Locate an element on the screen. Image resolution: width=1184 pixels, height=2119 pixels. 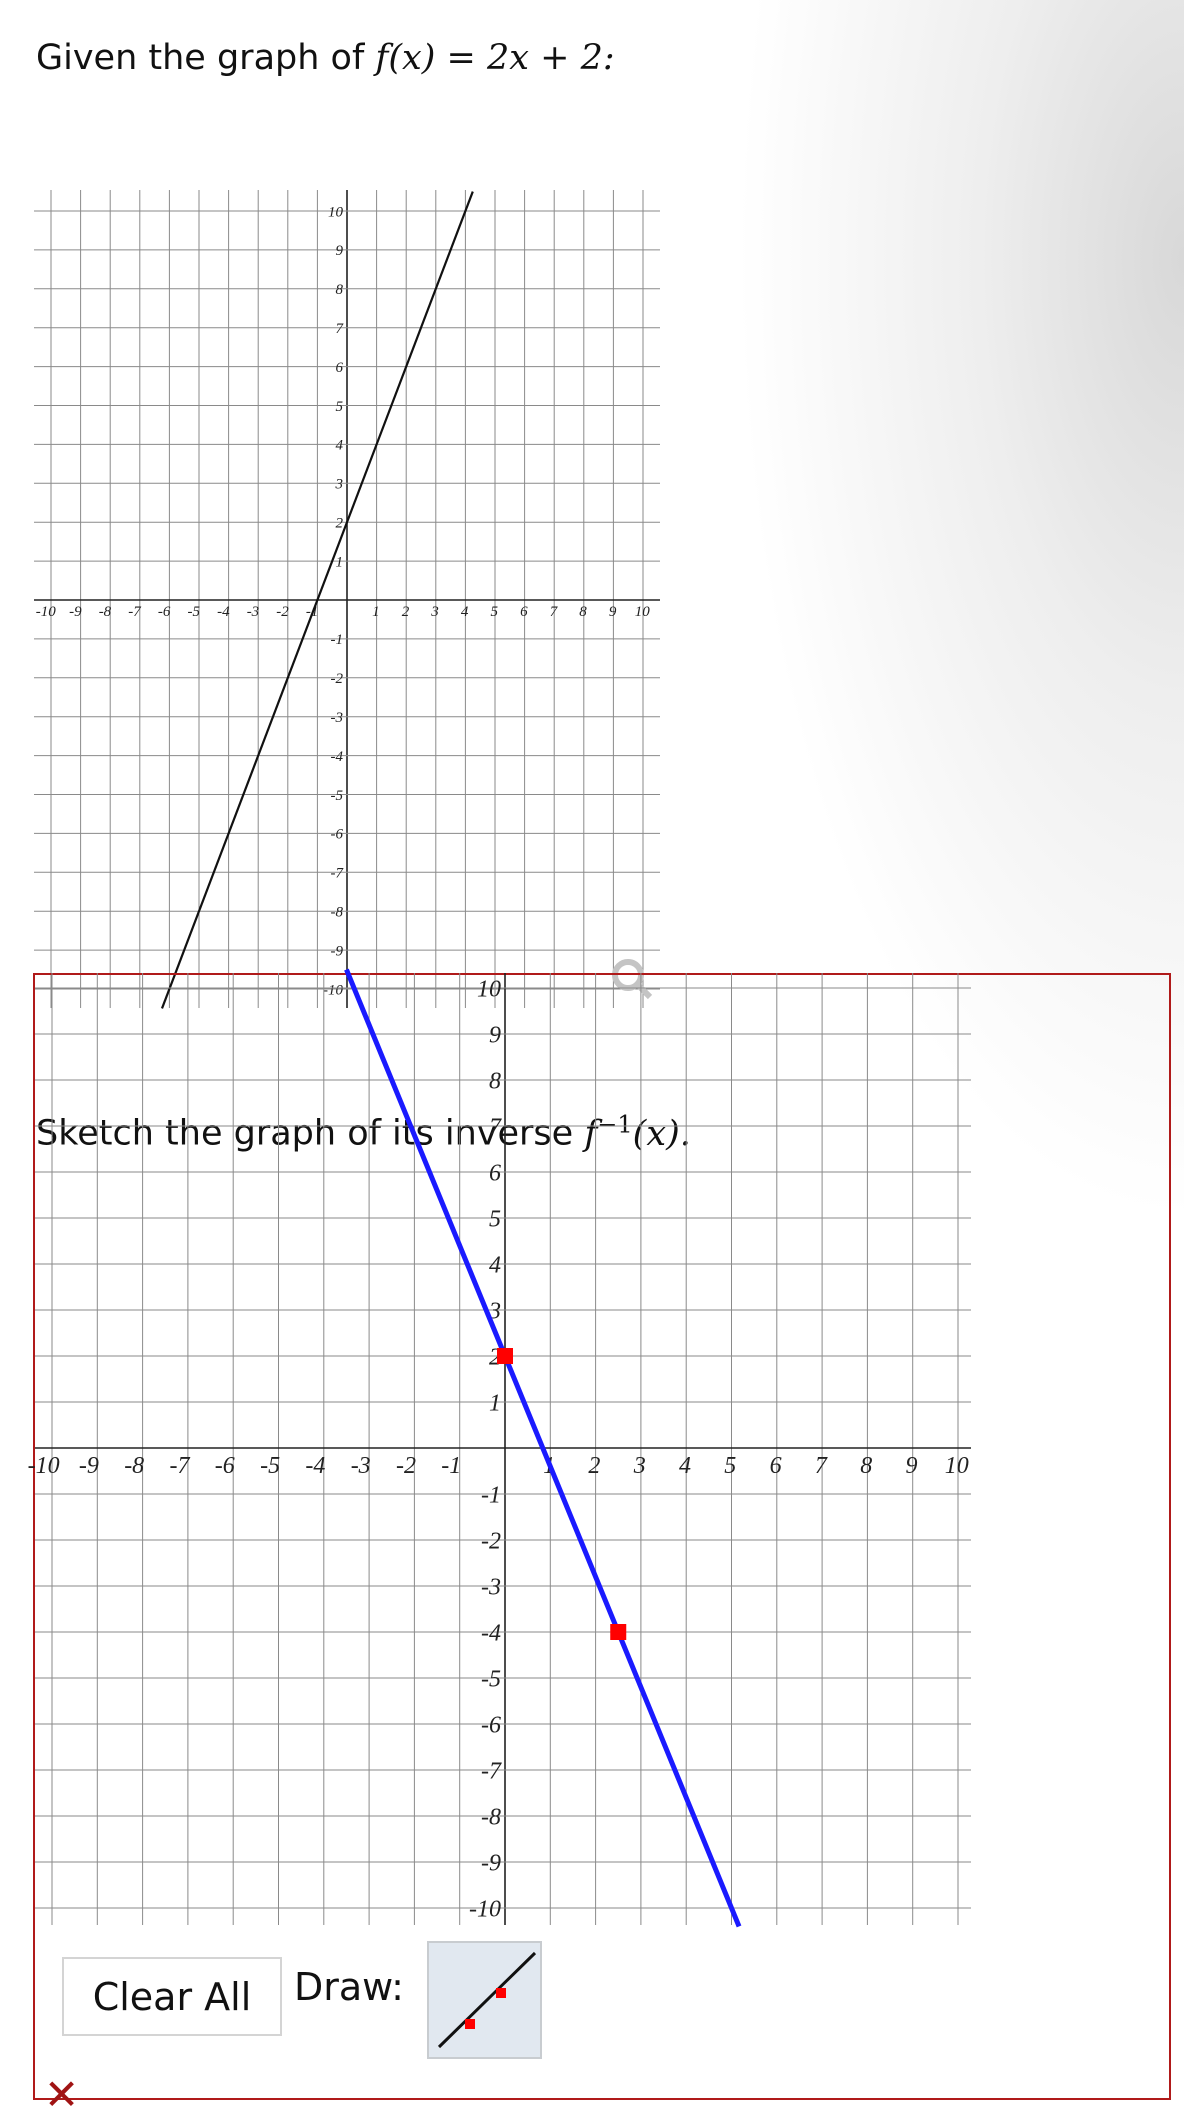
draw-label: Draw: is located at coordinates (349, 1987).